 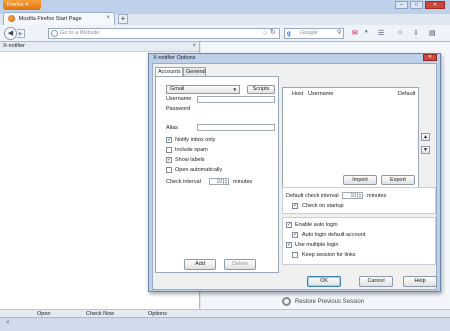 I want to click on export-button: Export, so click(x=398, y=180).